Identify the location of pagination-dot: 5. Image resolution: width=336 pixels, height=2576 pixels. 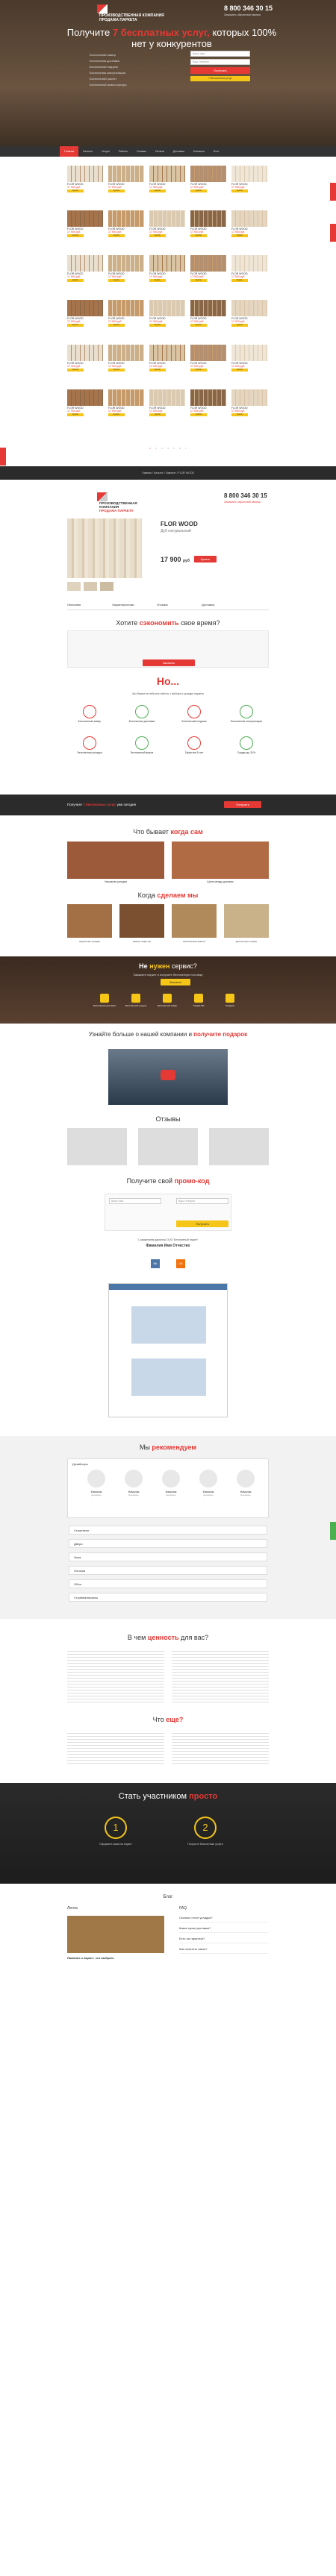
(174, 449).